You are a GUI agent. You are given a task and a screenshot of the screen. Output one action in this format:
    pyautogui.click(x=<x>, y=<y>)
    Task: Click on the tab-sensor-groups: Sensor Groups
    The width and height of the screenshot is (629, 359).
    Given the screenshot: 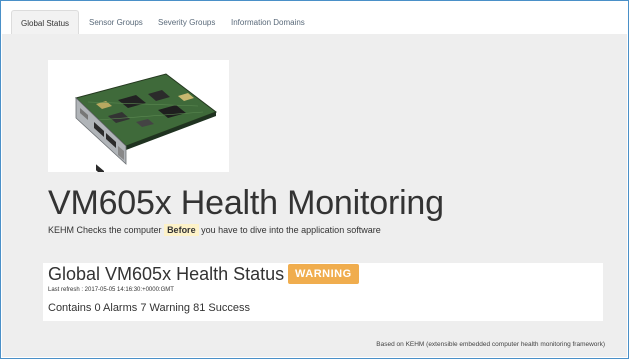 What is the action you would take?
    pyautogui.click(x=116, y=22)
    